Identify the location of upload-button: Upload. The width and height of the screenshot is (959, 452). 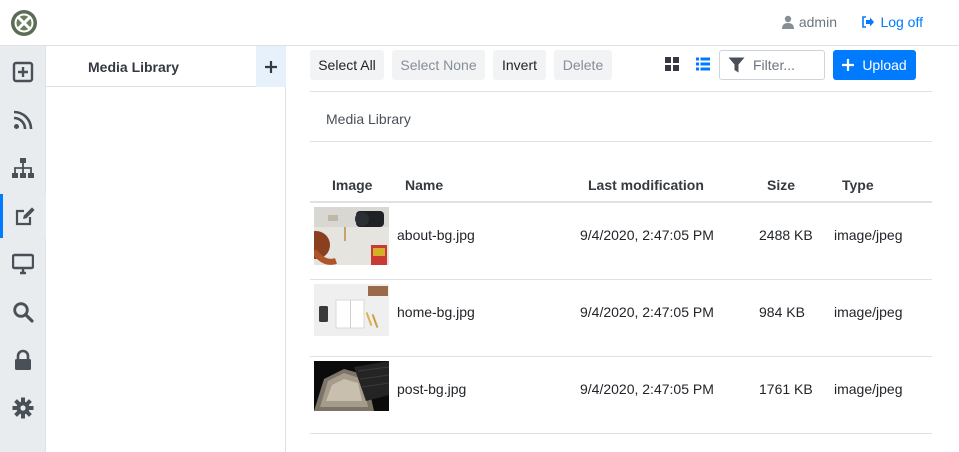
(874, 65).